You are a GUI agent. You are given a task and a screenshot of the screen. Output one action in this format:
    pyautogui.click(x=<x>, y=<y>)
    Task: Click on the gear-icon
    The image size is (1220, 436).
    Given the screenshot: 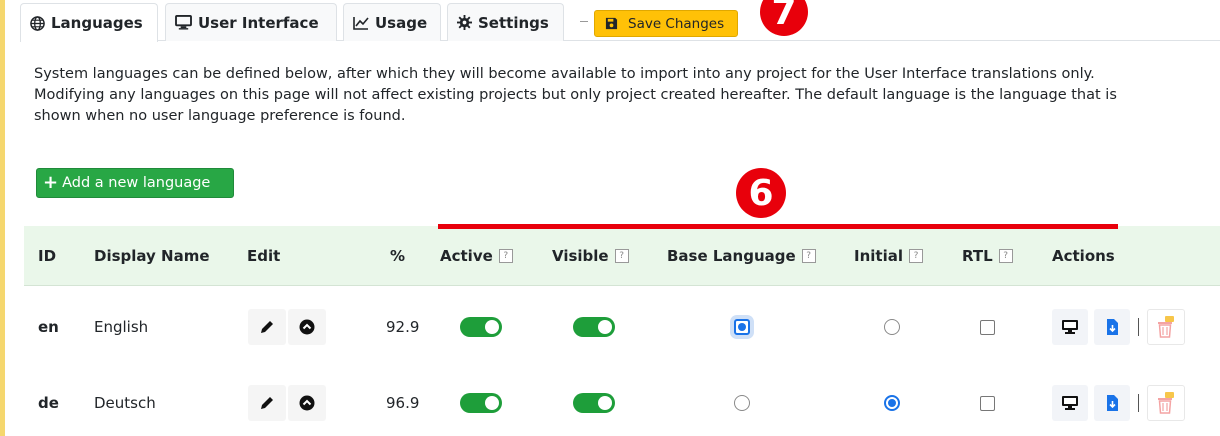 What is the action you would take?
    pyautogui.click(x=464, y=22)
    